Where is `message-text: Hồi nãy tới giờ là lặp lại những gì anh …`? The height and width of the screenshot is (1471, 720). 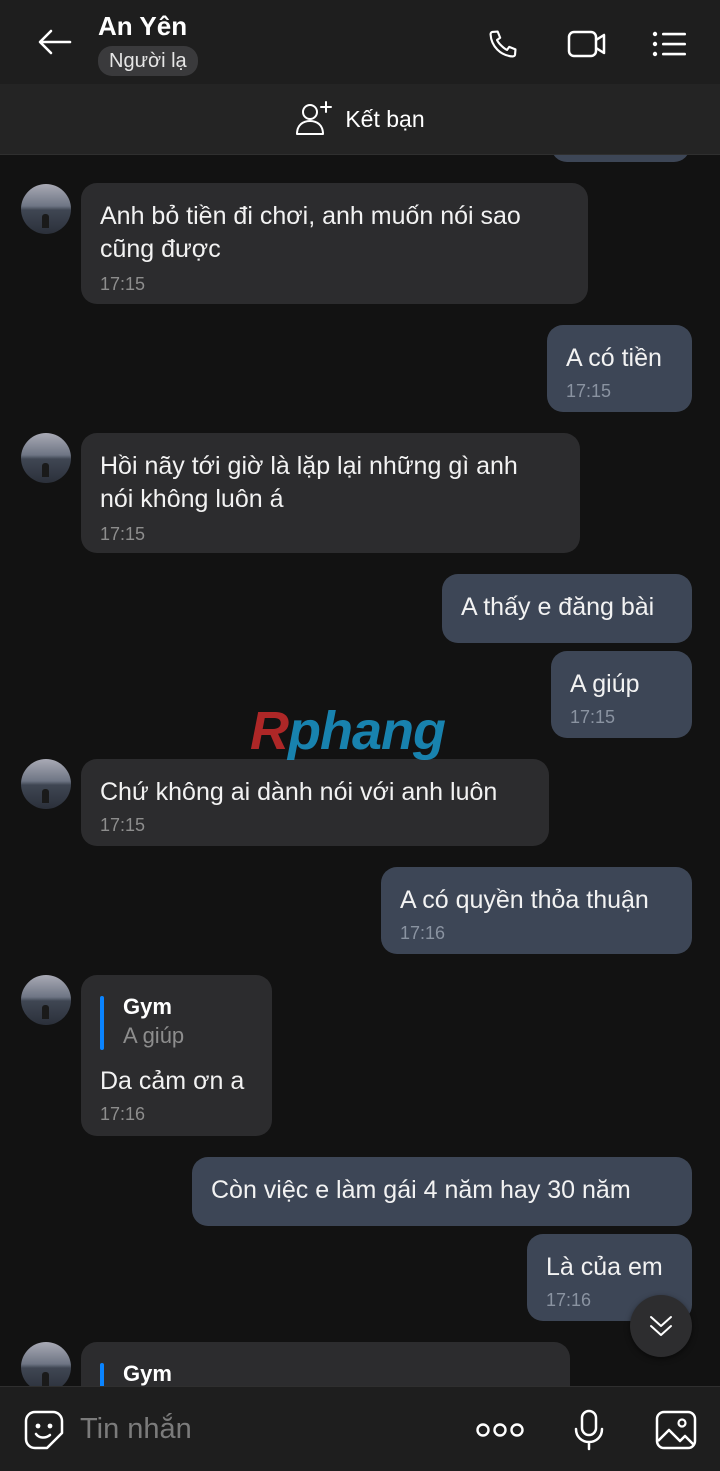 message-text: Hồi nãy tới giờ là lặp lại những gì anh … is located at coordinates (309, 482).